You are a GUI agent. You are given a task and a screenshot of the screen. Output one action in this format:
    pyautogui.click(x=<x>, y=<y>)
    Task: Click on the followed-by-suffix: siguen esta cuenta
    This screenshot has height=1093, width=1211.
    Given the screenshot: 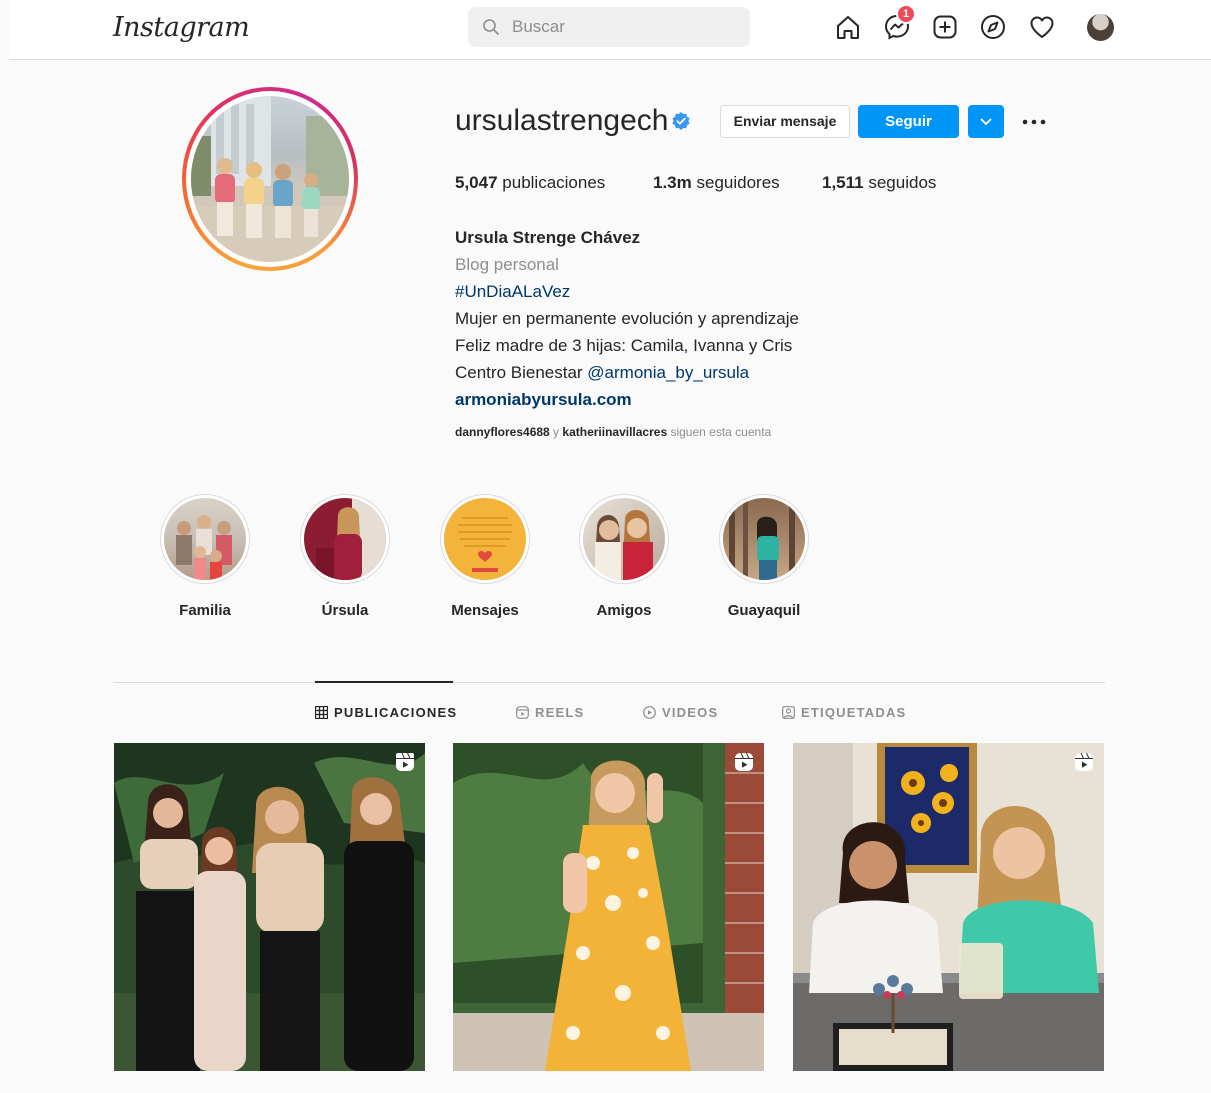 What is the action you would take?
    pyautogui.click(x=719, y=432)
    